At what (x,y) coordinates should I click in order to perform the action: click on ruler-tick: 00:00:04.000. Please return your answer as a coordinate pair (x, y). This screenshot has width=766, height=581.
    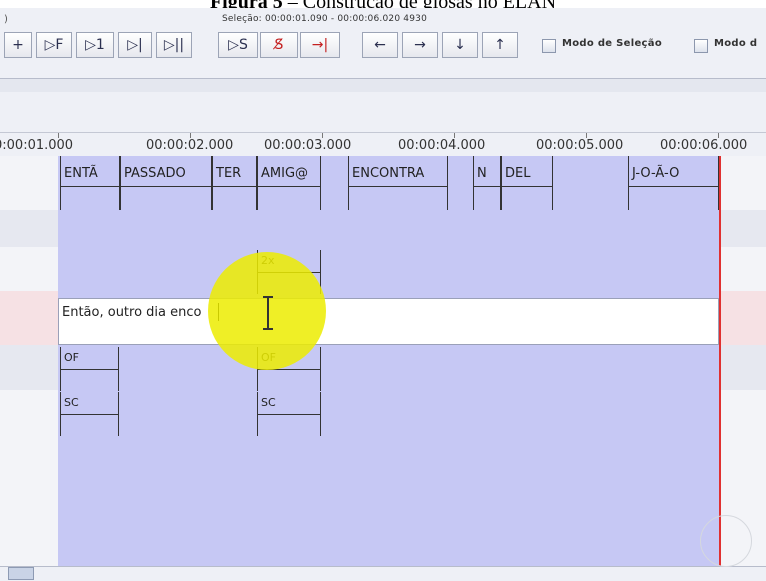
    Looking at the image, I should click on (442, 145).